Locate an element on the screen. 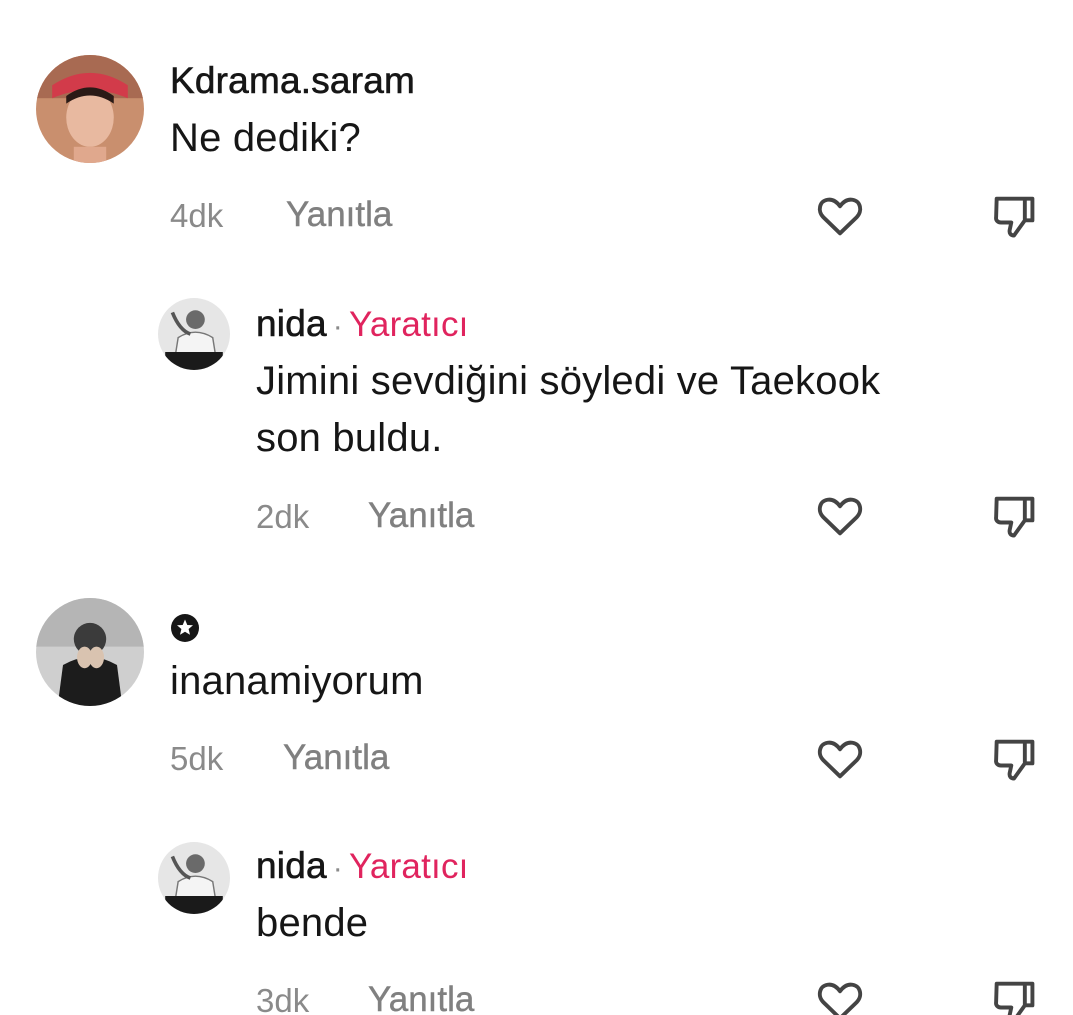 Image resolution: width=1073 pixels, height=1015 pixels. star-circle-icon is located at coordinates (185, 626).